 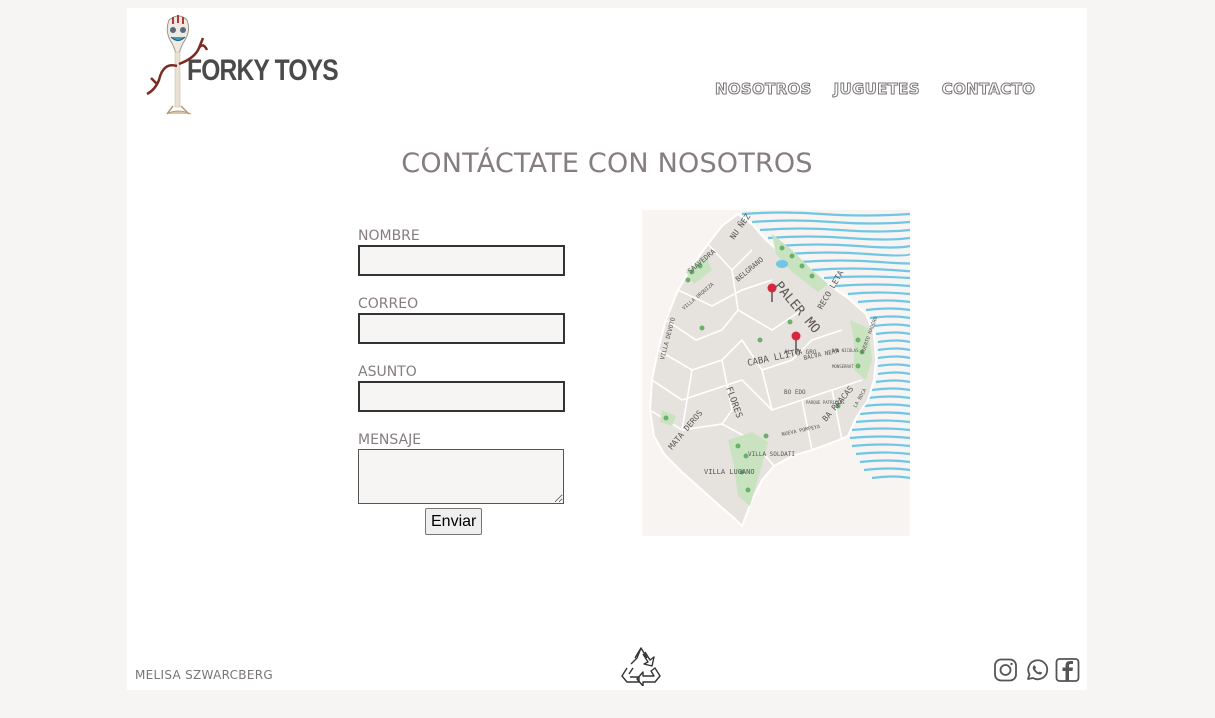 I want to click on map-label: VILLA SOLDATI, so click(x=771, y=454).